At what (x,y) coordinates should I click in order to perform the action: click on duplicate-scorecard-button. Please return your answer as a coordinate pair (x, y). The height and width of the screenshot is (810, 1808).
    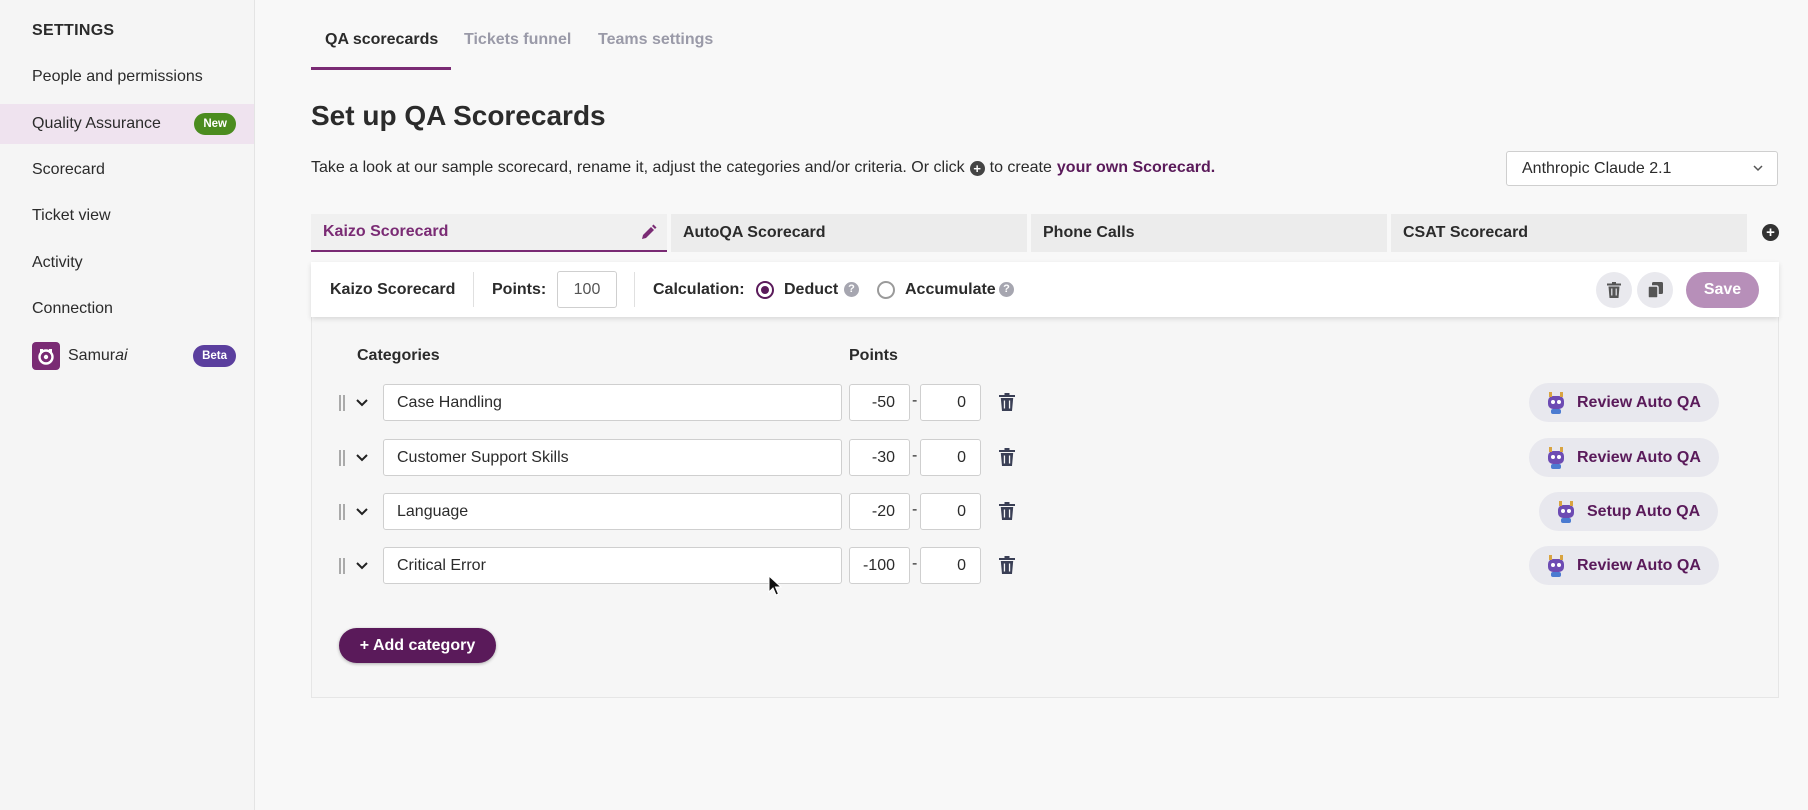
    Looking at the image, I should click on (1655, 290).